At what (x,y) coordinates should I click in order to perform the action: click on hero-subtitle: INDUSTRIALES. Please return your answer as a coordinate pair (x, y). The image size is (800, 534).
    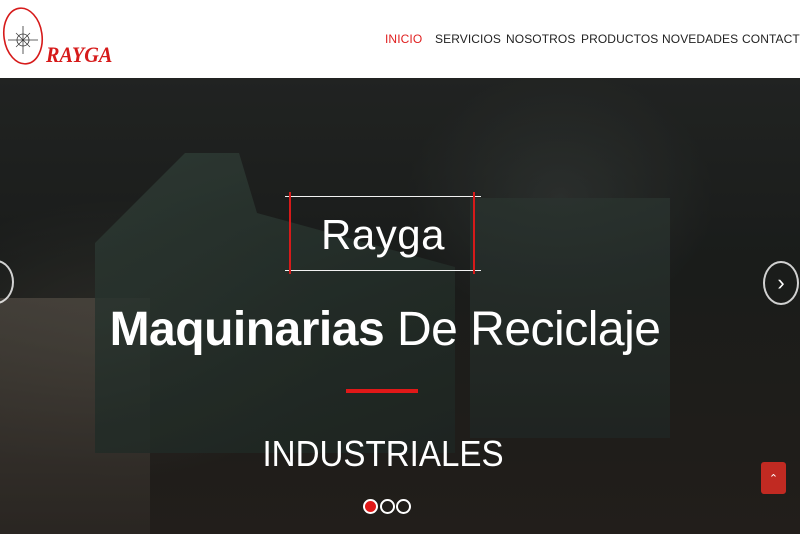
    Looking at the image, I should click on (383, 453).